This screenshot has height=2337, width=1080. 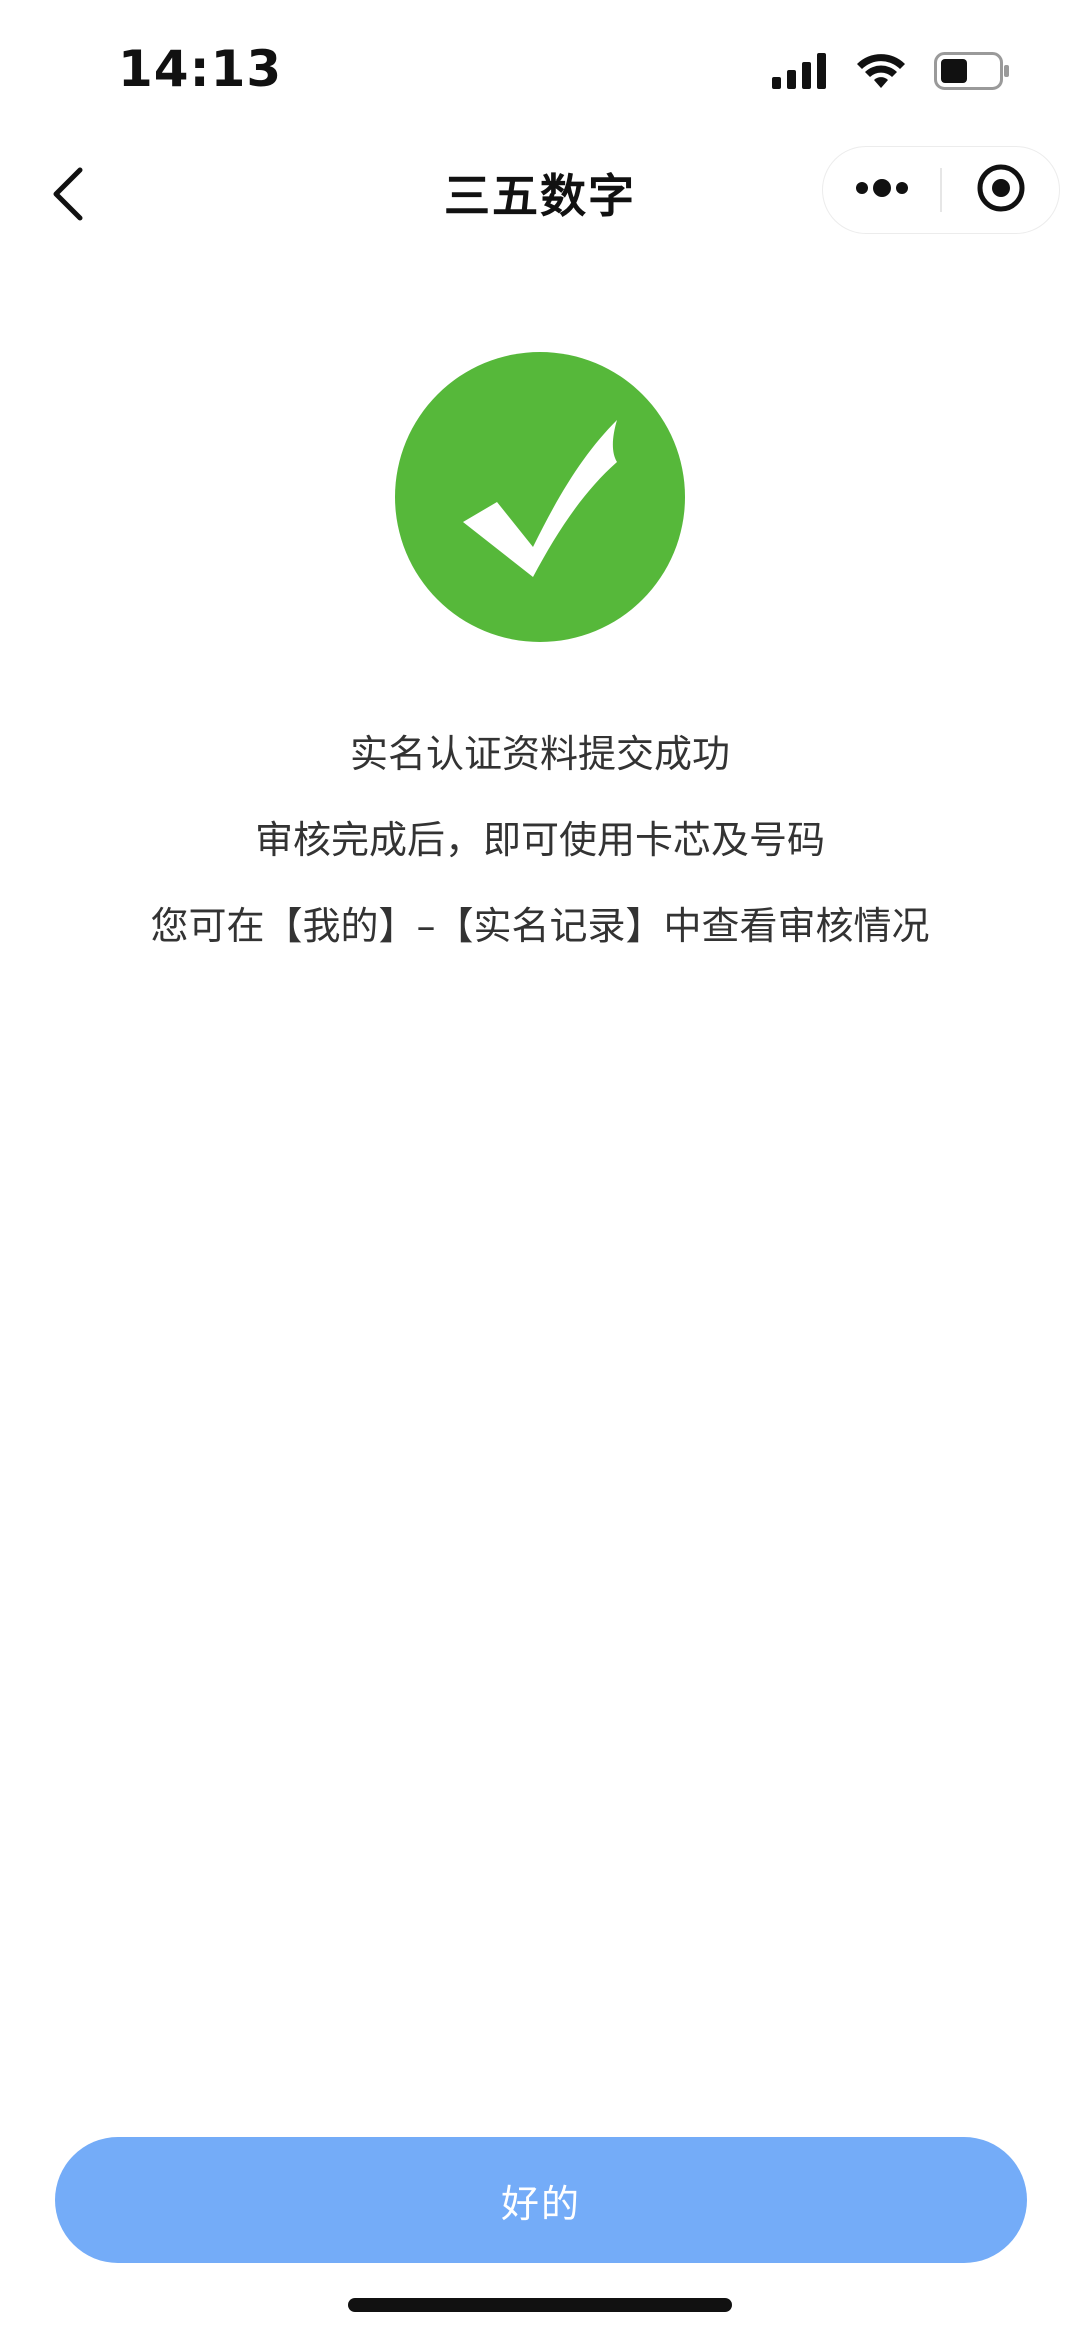 What do you see at coordinates (539, 840) in the screenshot?
I see `result-note: 审核完成后，即可使用卡芯及号码` at bounding box center [539, 840].